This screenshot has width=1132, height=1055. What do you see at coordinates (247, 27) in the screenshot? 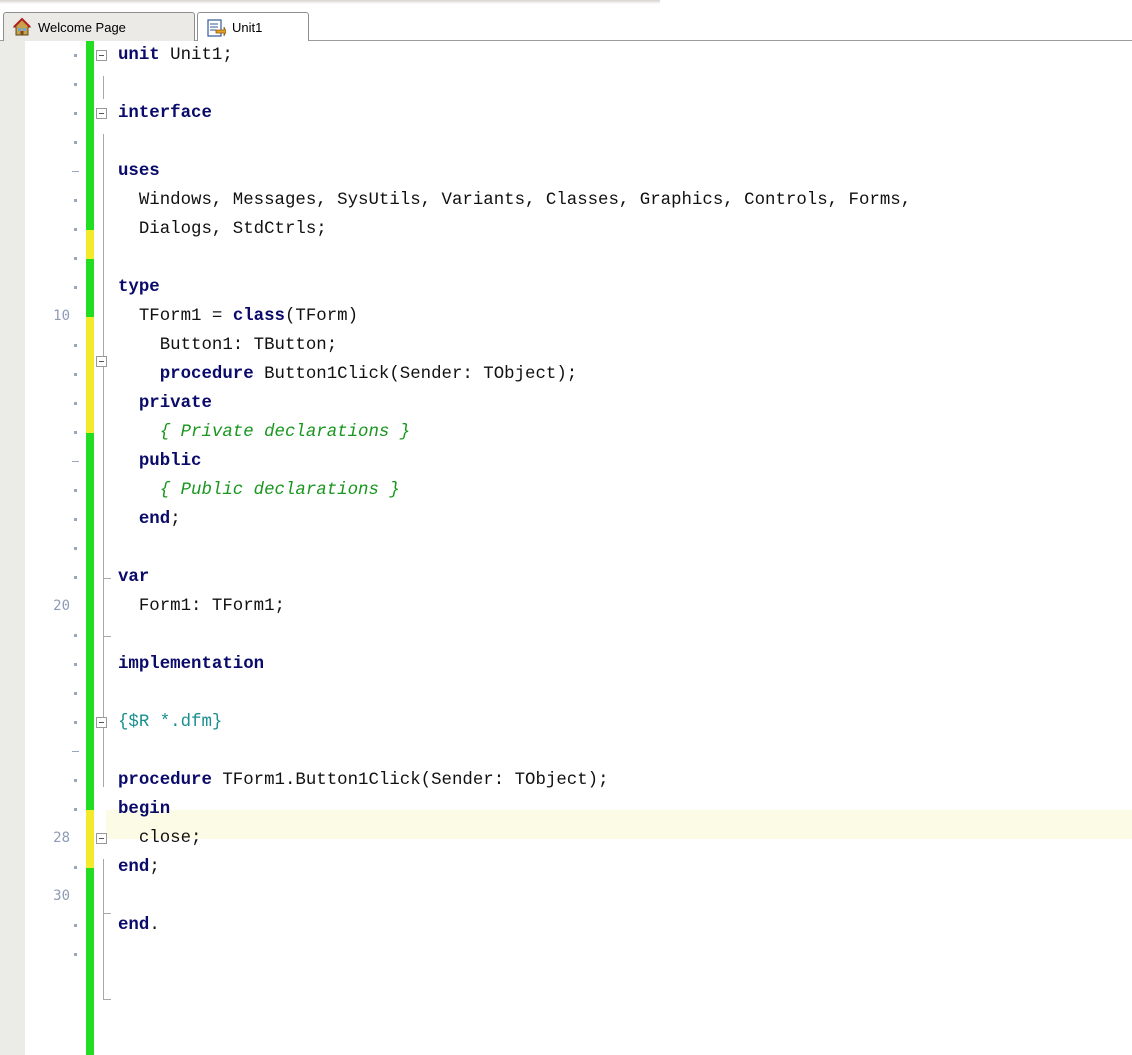
I see `tab-label: Unit1` at bounding box center [247, 27].